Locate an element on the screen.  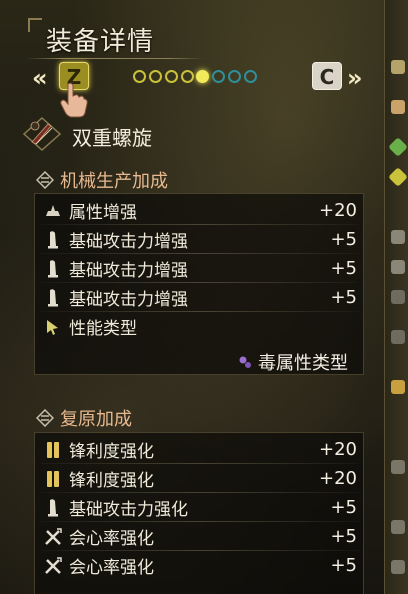
title-divider is located at coordinates (115, 58).